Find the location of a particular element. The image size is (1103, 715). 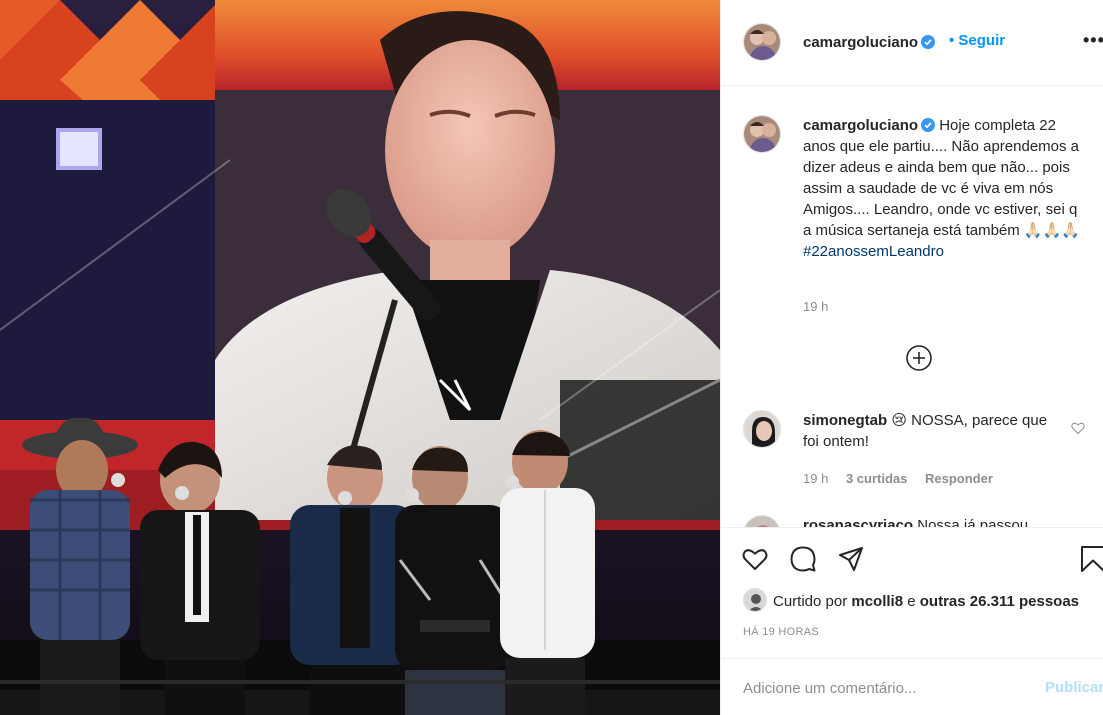

likes-others-count: outras 26.311 pessoas is located at coordinates (999, 601).